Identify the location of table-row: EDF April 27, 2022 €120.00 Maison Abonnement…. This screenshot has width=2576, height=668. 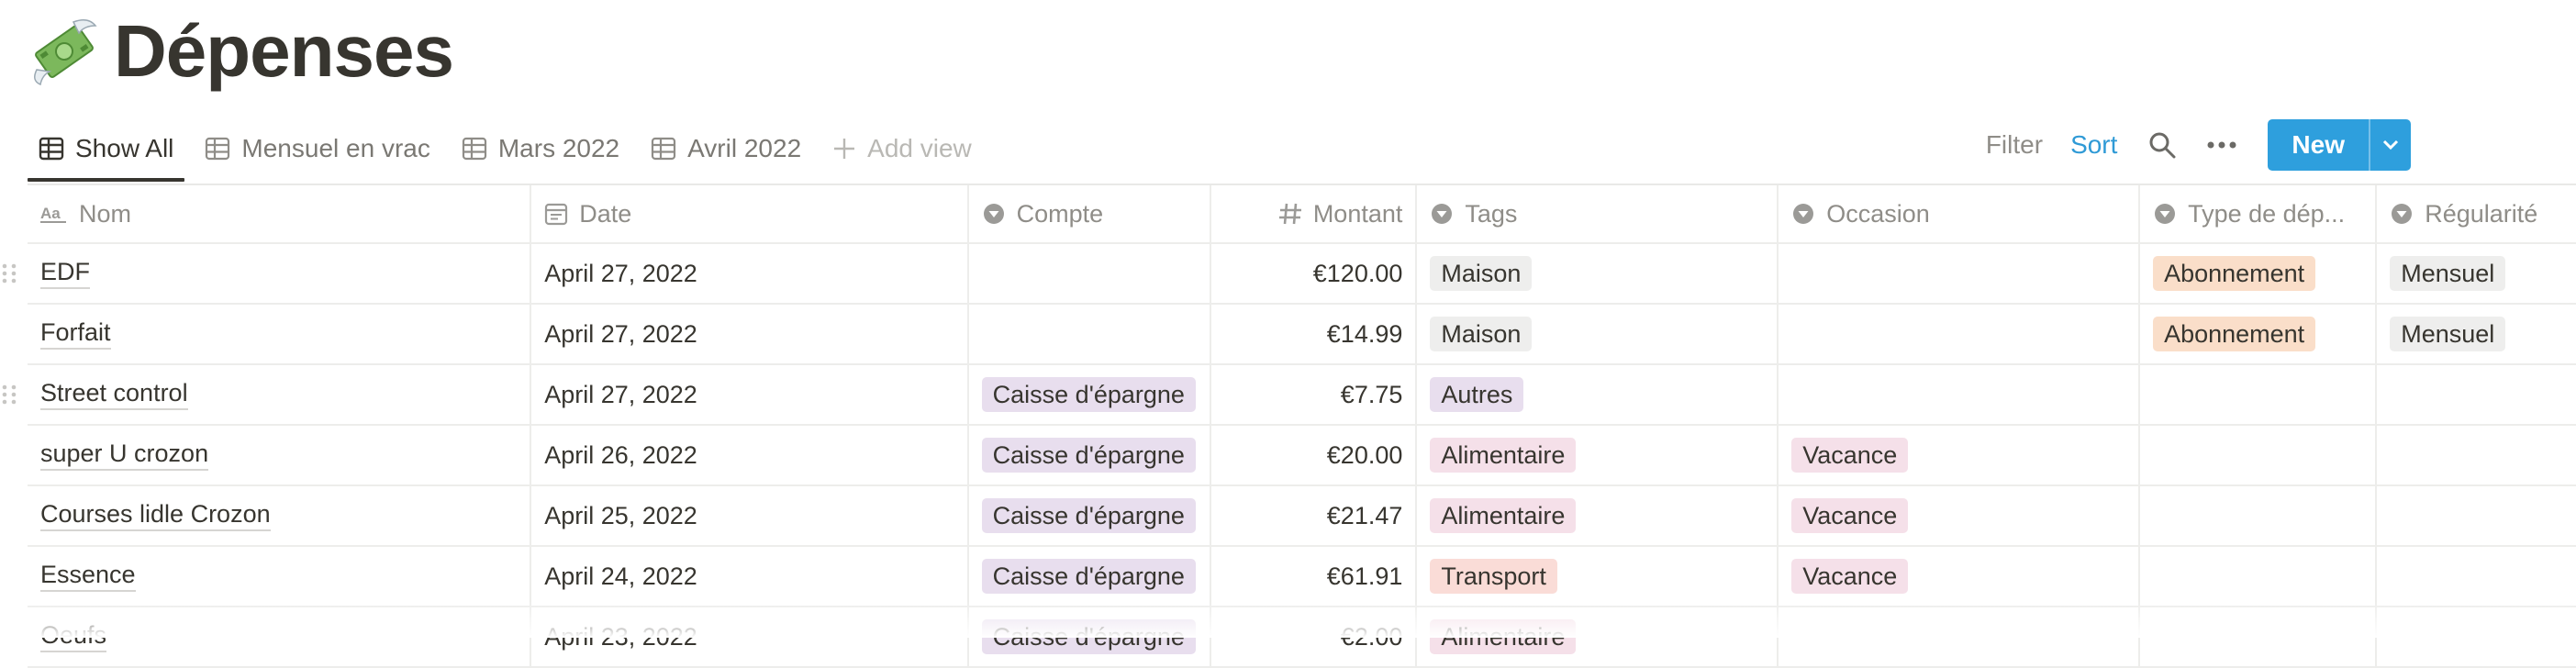
(1289, 274).